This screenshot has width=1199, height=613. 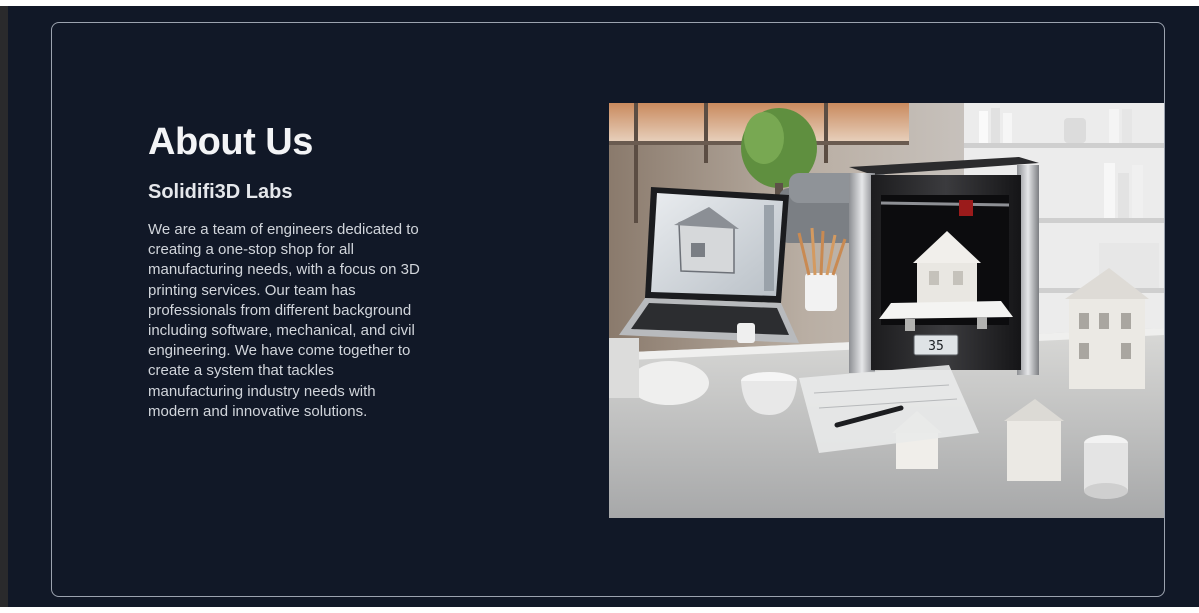 I want to click on printer-display-readout: 35, so click(x=936, y=346).